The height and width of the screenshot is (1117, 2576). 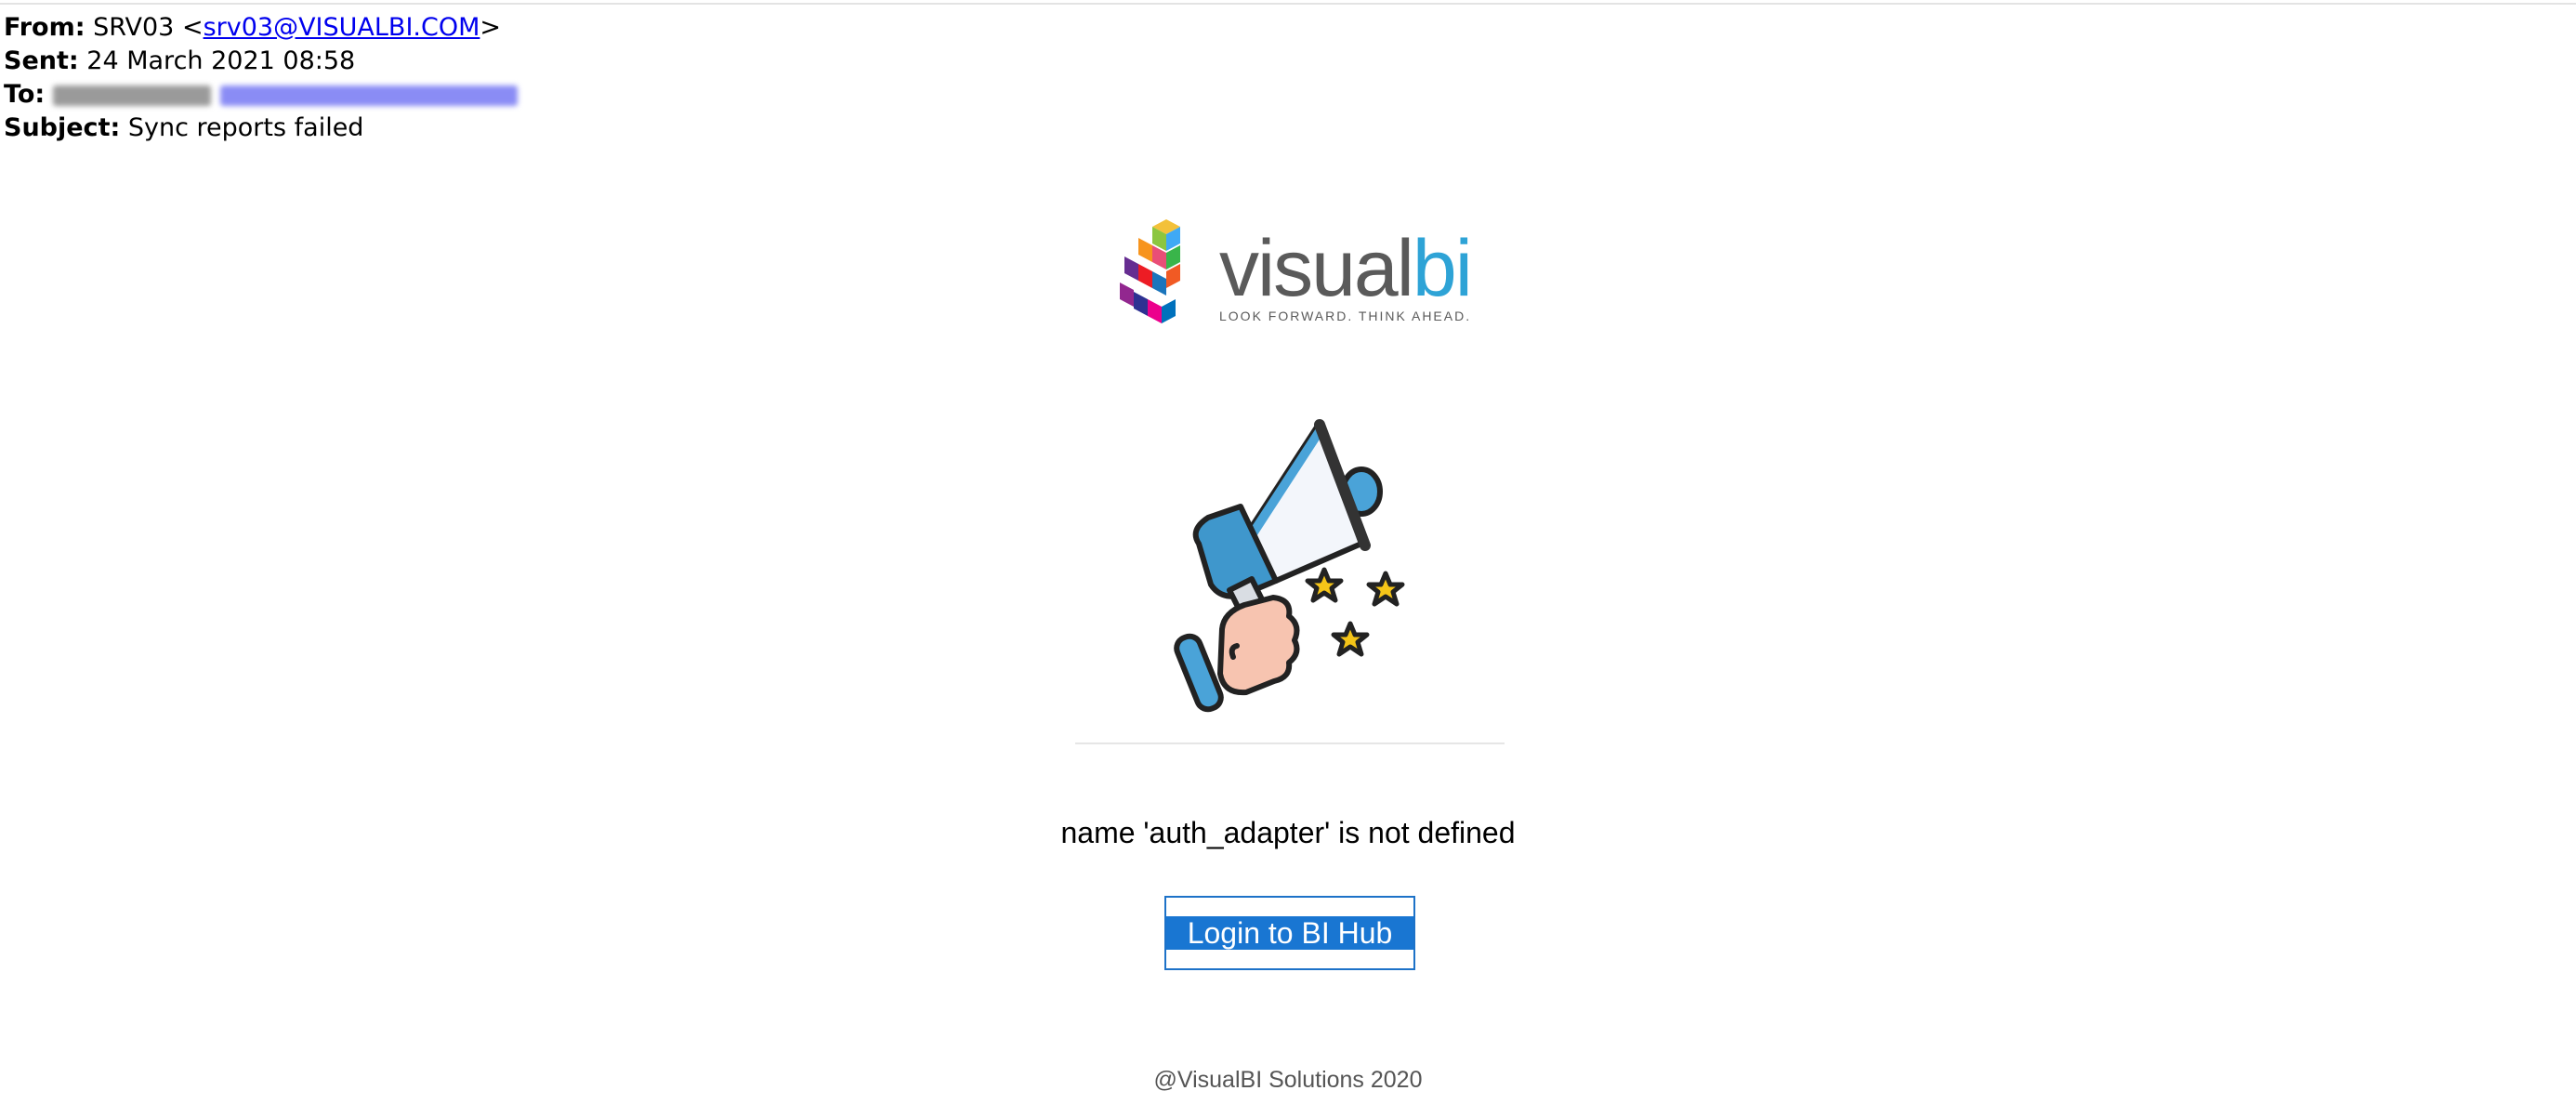 What do you see at coordinates (131, 95) in the screenshot?
I see `redacted-recipient-name` at bounding box center [131, 95].